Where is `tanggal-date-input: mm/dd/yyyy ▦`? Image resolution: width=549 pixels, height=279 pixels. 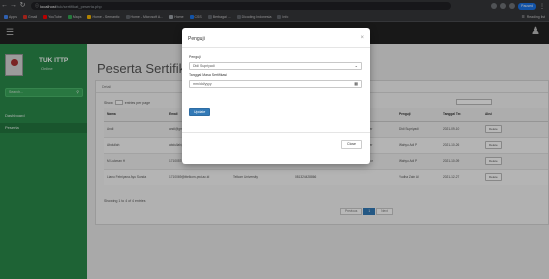
tanggal-date-input: mm/dd/yyyy ▦ is located at coordinates (275, 84).